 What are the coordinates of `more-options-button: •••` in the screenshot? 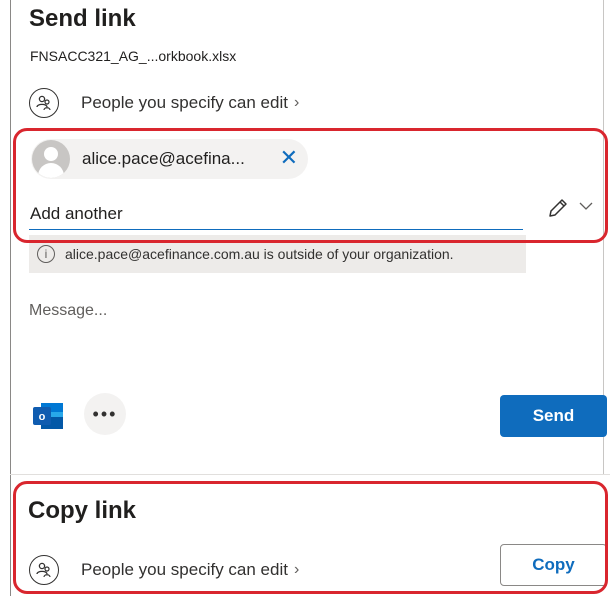 It's located at (105, 414).